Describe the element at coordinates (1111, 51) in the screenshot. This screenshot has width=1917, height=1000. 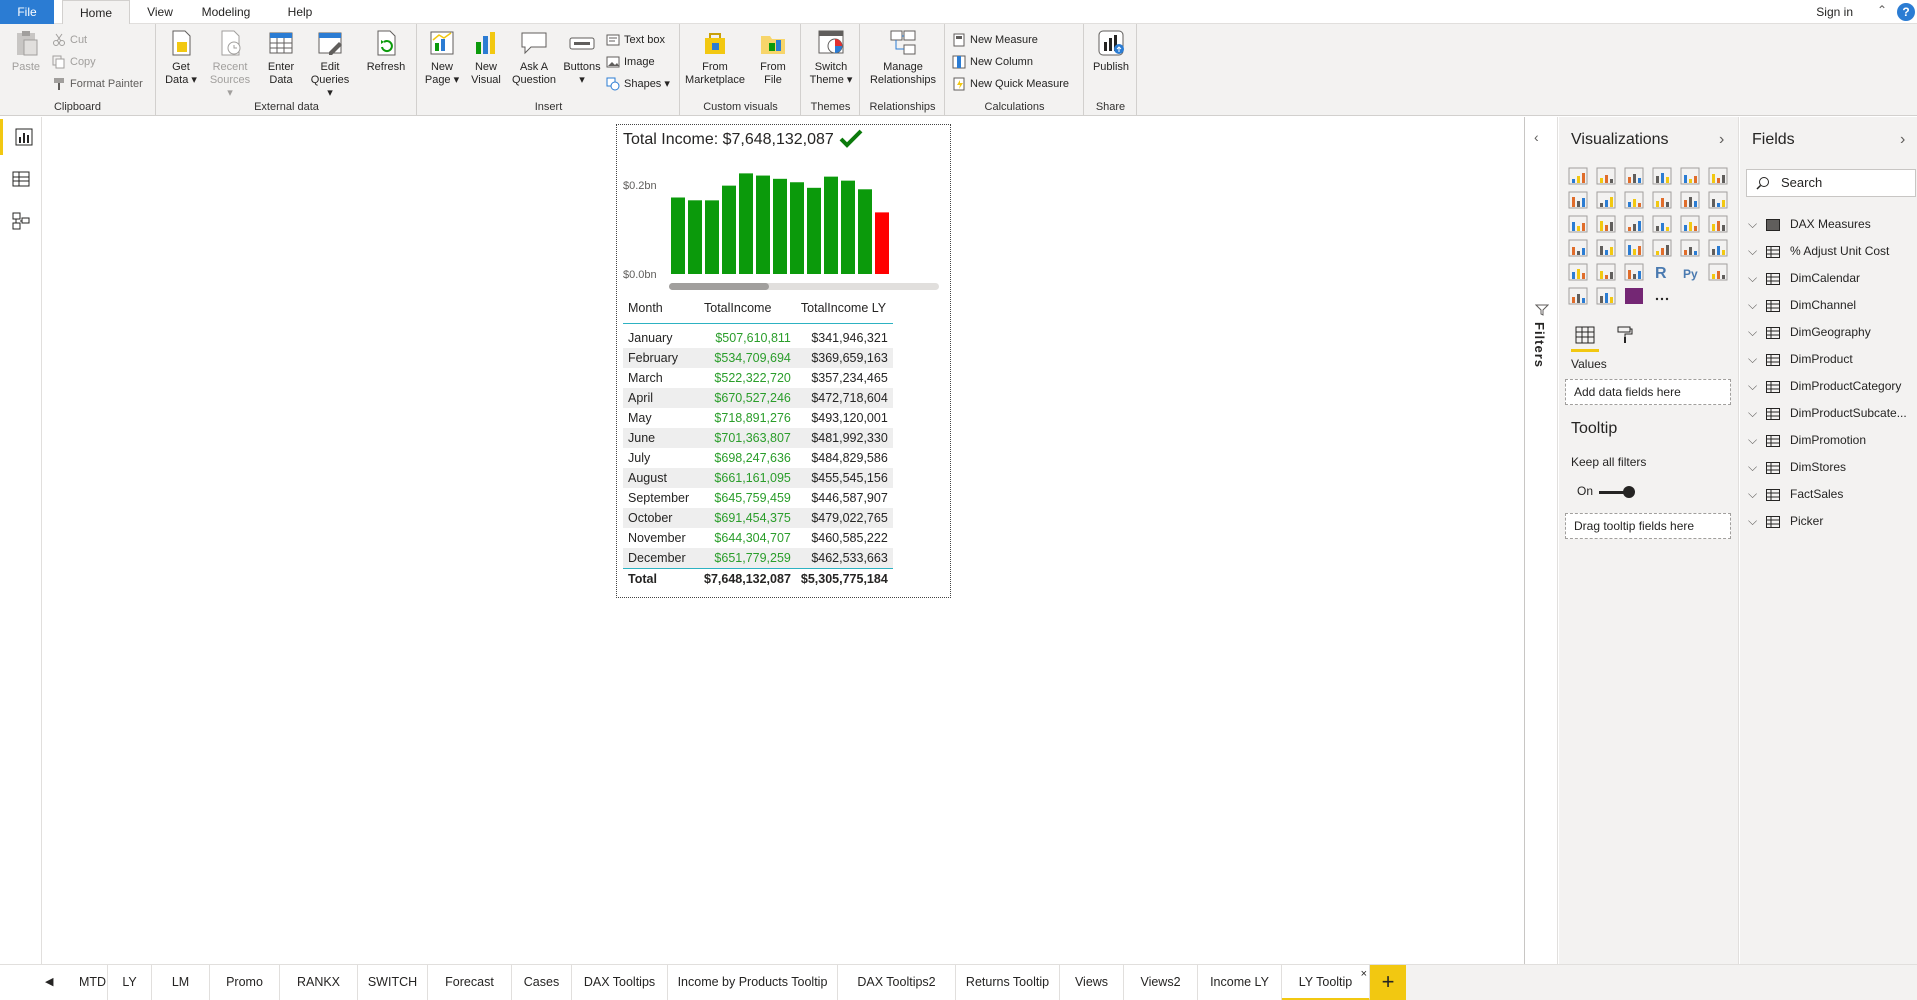
I see `publish-button: Publish` at that location.